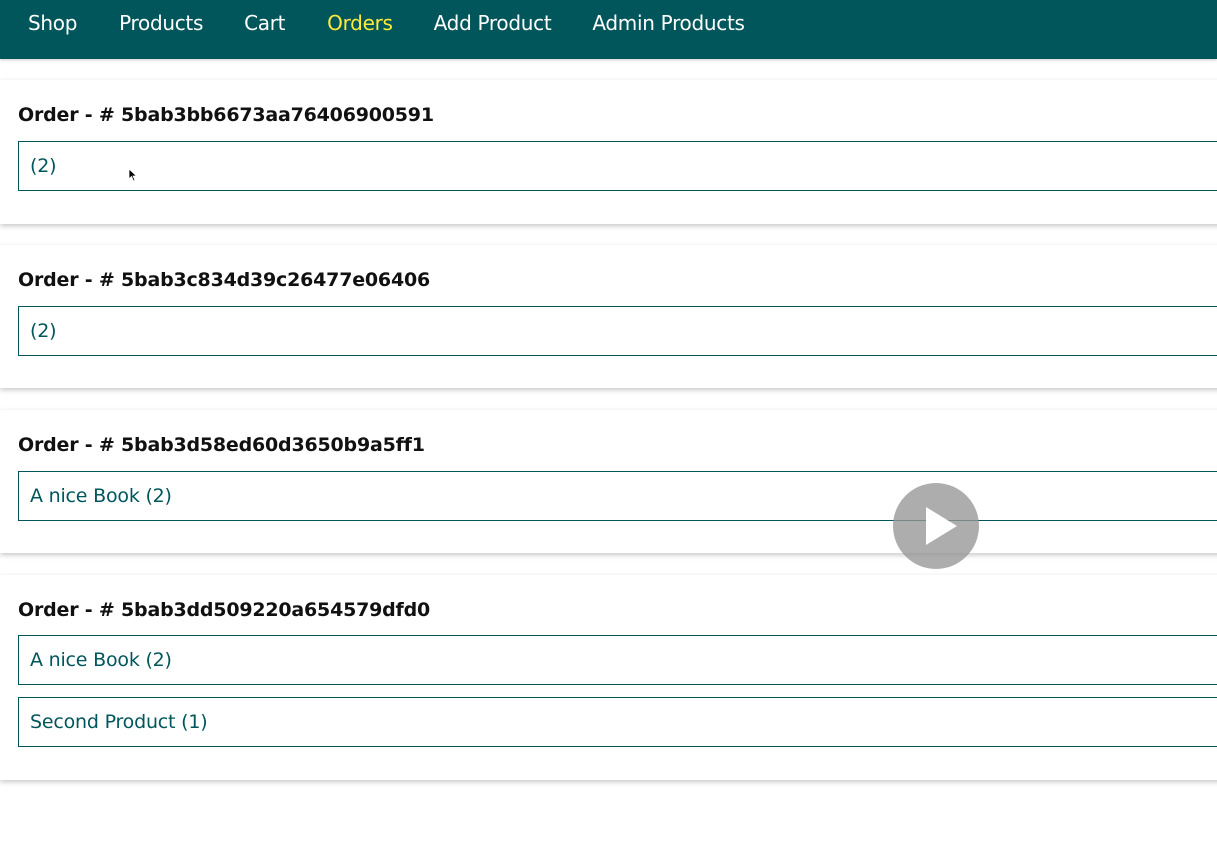 This screenshot has height=857, width=1217. I want to click on video-play-button, so click(936, 526).